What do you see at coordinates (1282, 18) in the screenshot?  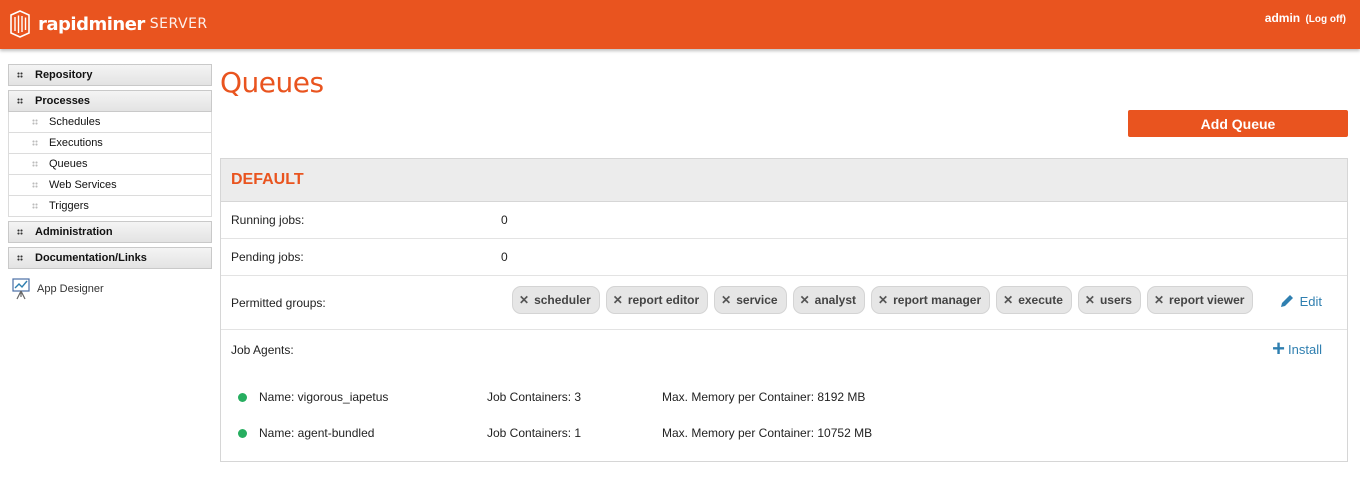 I see `username: admin` at bounding box center [1282, 18].